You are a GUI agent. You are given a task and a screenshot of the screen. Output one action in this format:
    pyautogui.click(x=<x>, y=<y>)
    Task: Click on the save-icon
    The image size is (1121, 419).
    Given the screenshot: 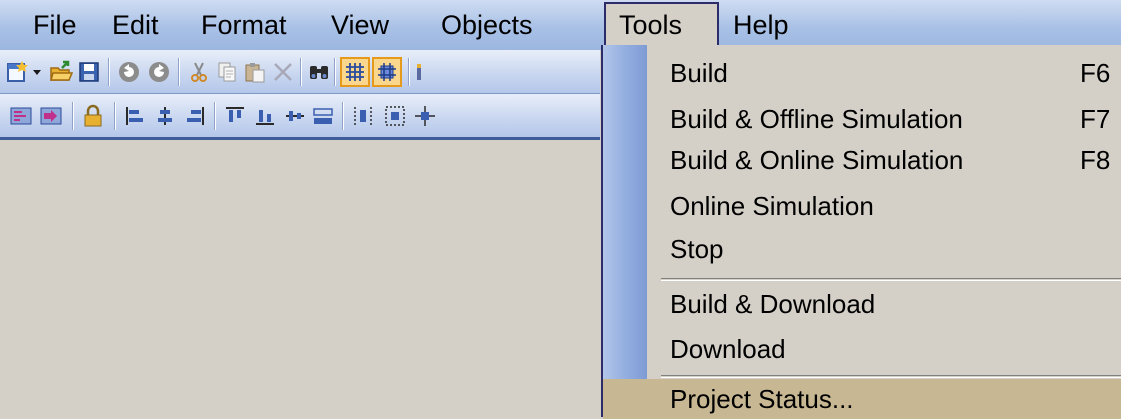 What is the action you would take?
    pyautogui.click(x=89, y=72)
    